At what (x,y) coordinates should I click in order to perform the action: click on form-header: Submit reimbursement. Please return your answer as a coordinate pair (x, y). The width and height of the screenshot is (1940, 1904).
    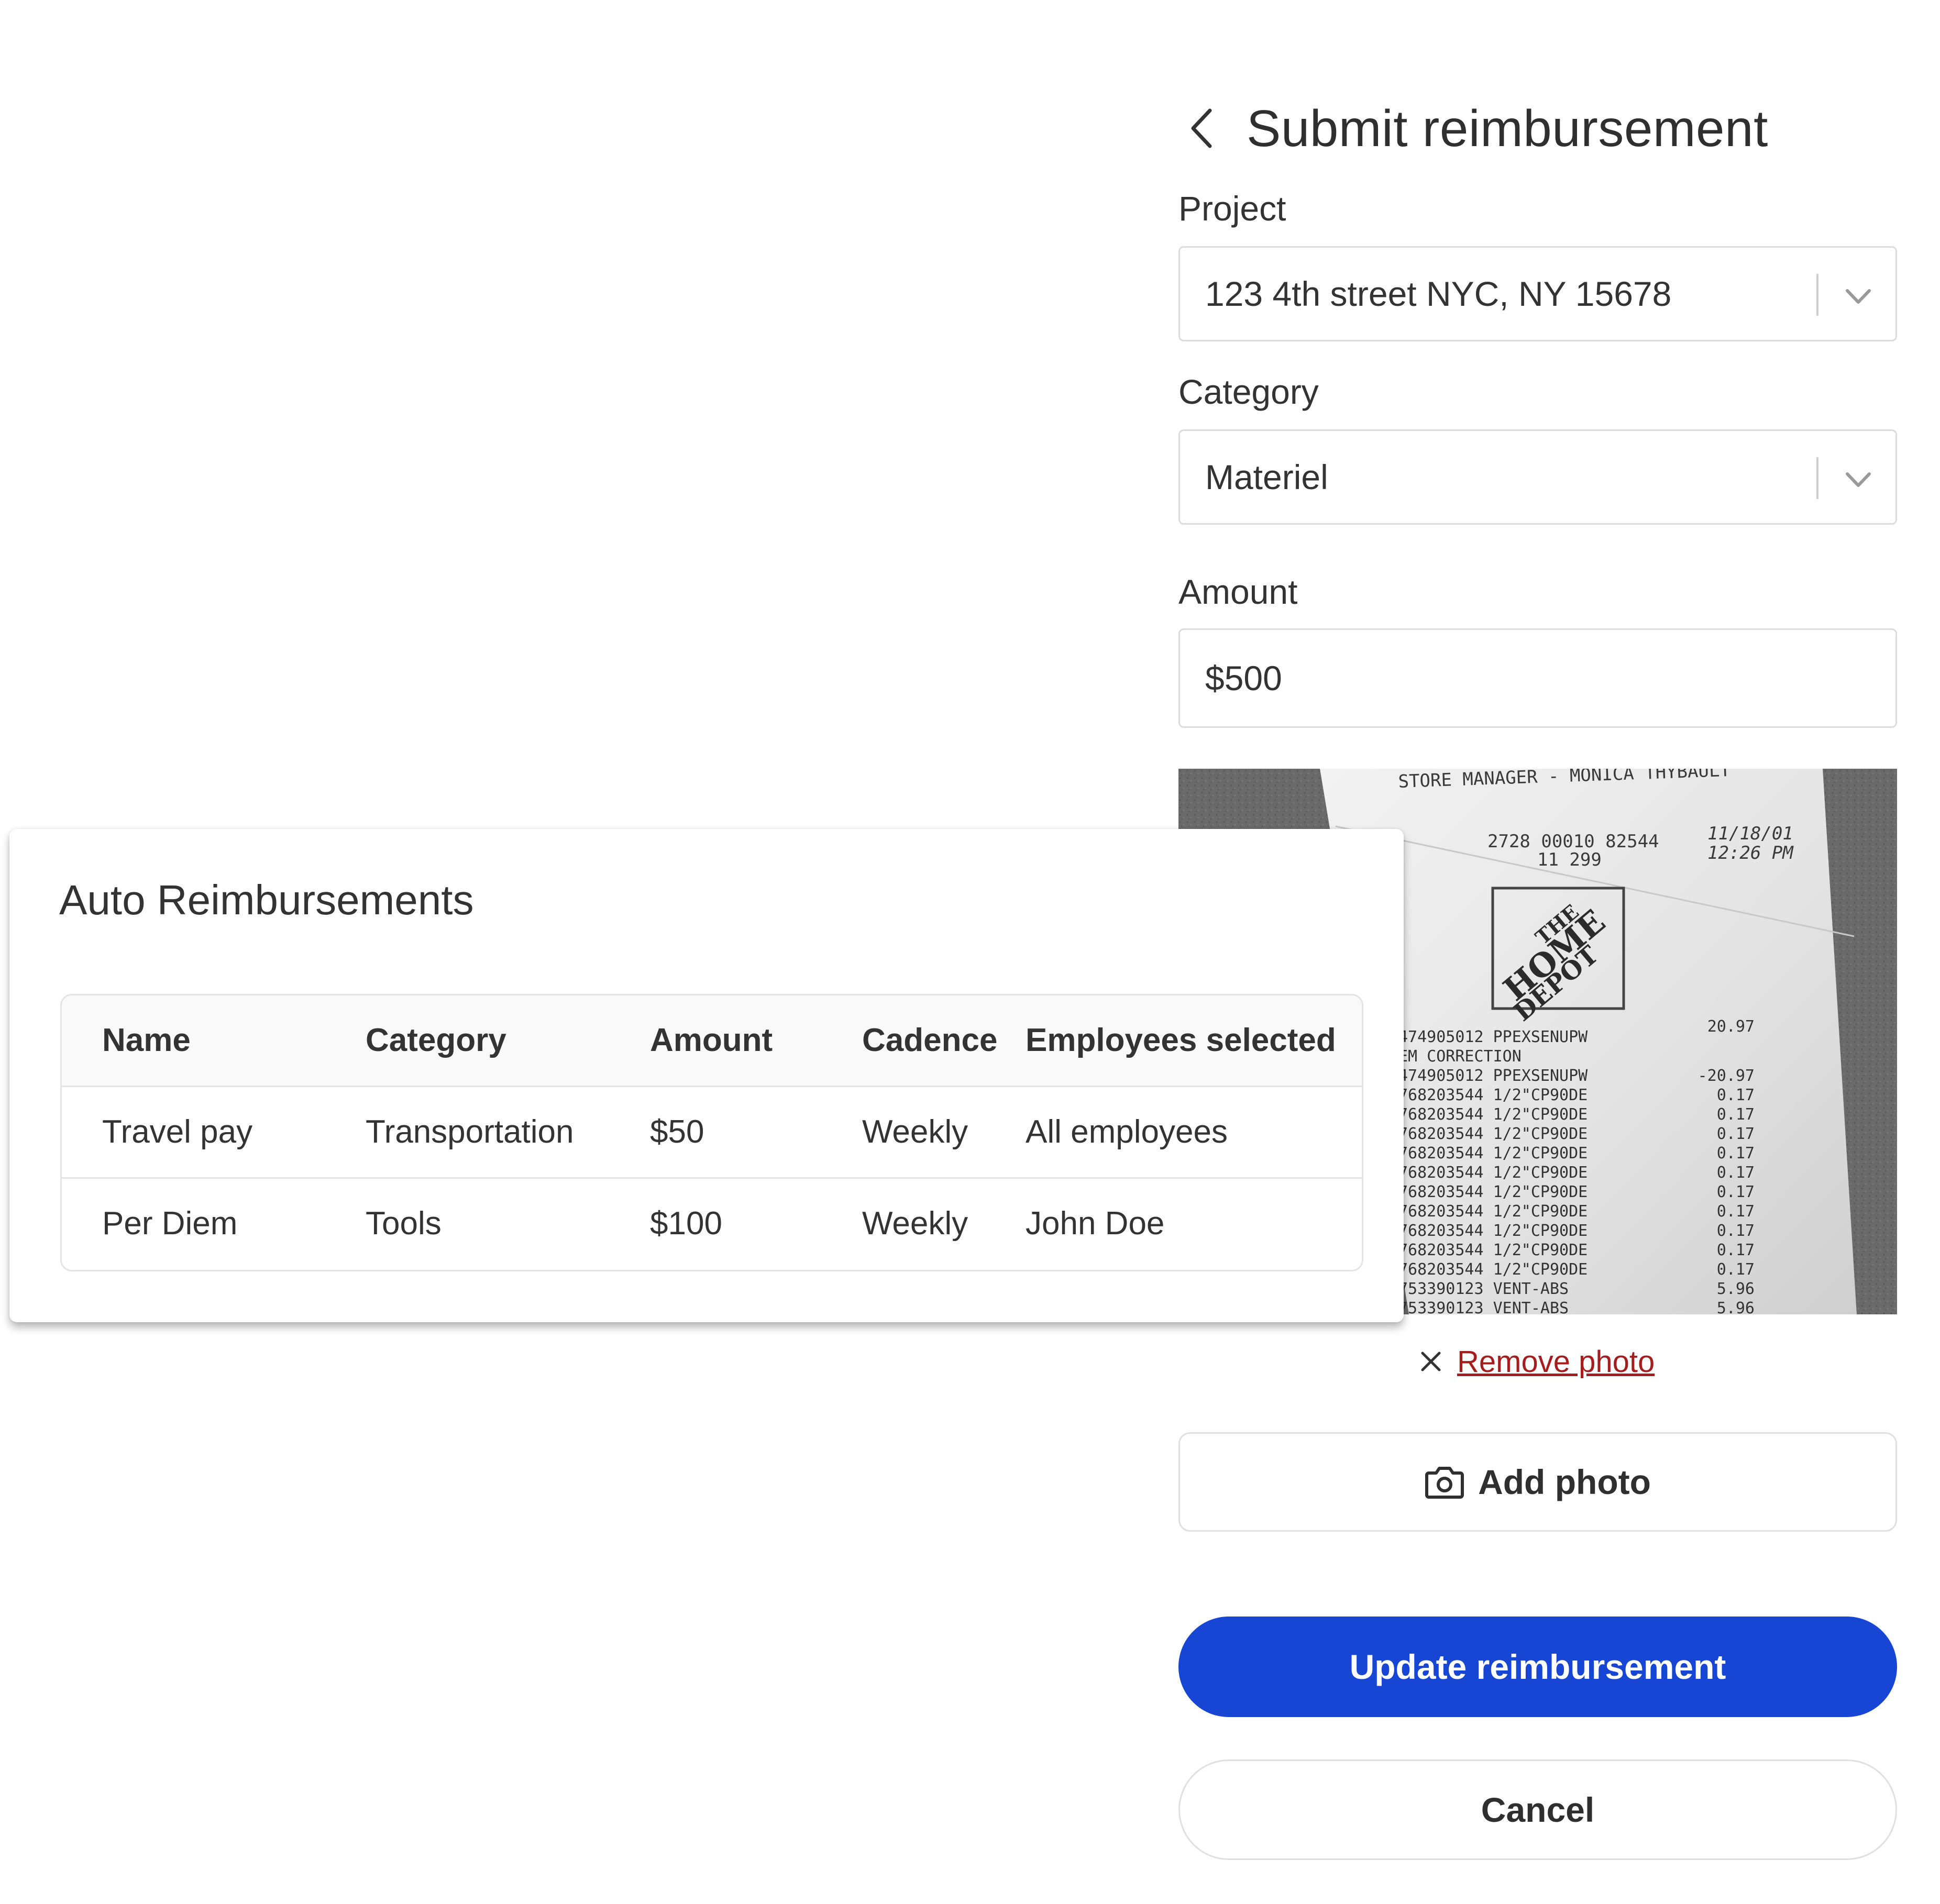
    Looking at the image, I should click on (1479, 129).